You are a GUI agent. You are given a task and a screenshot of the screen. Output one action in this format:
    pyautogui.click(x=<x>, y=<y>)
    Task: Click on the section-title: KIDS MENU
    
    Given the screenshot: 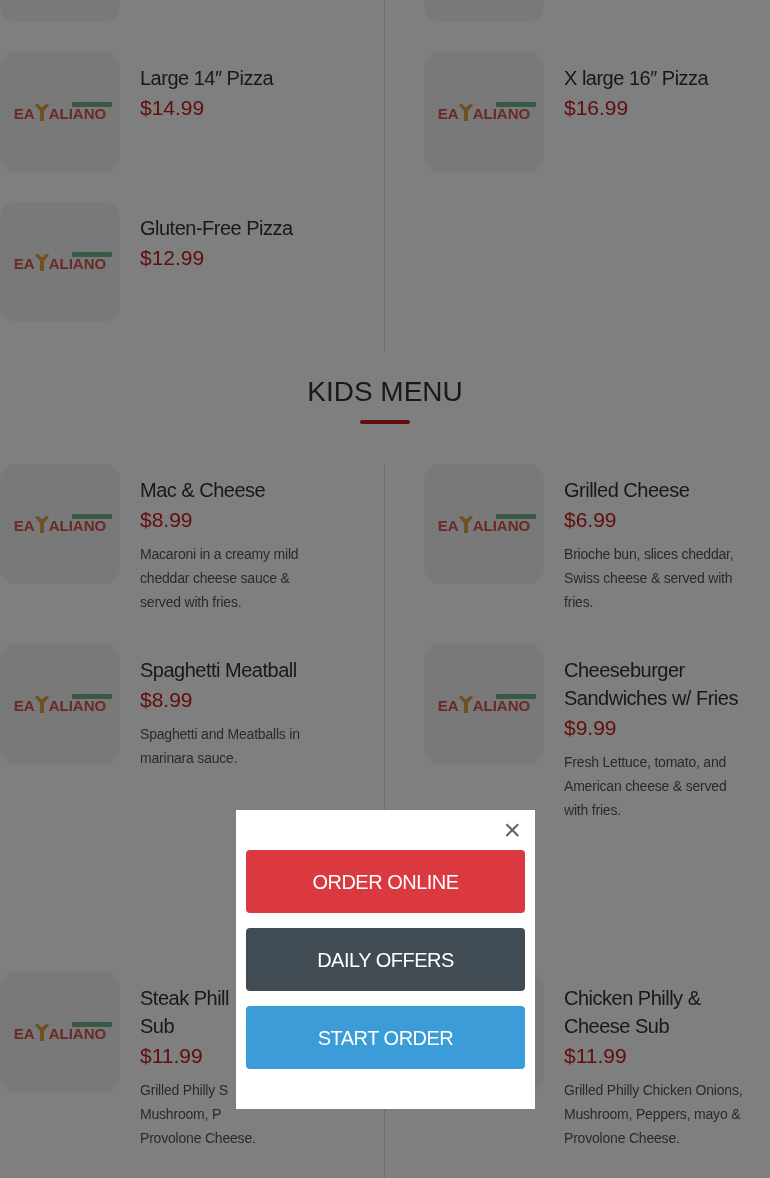 What is the action you would take?
    pyautogui.click(x=385, y=392)
    